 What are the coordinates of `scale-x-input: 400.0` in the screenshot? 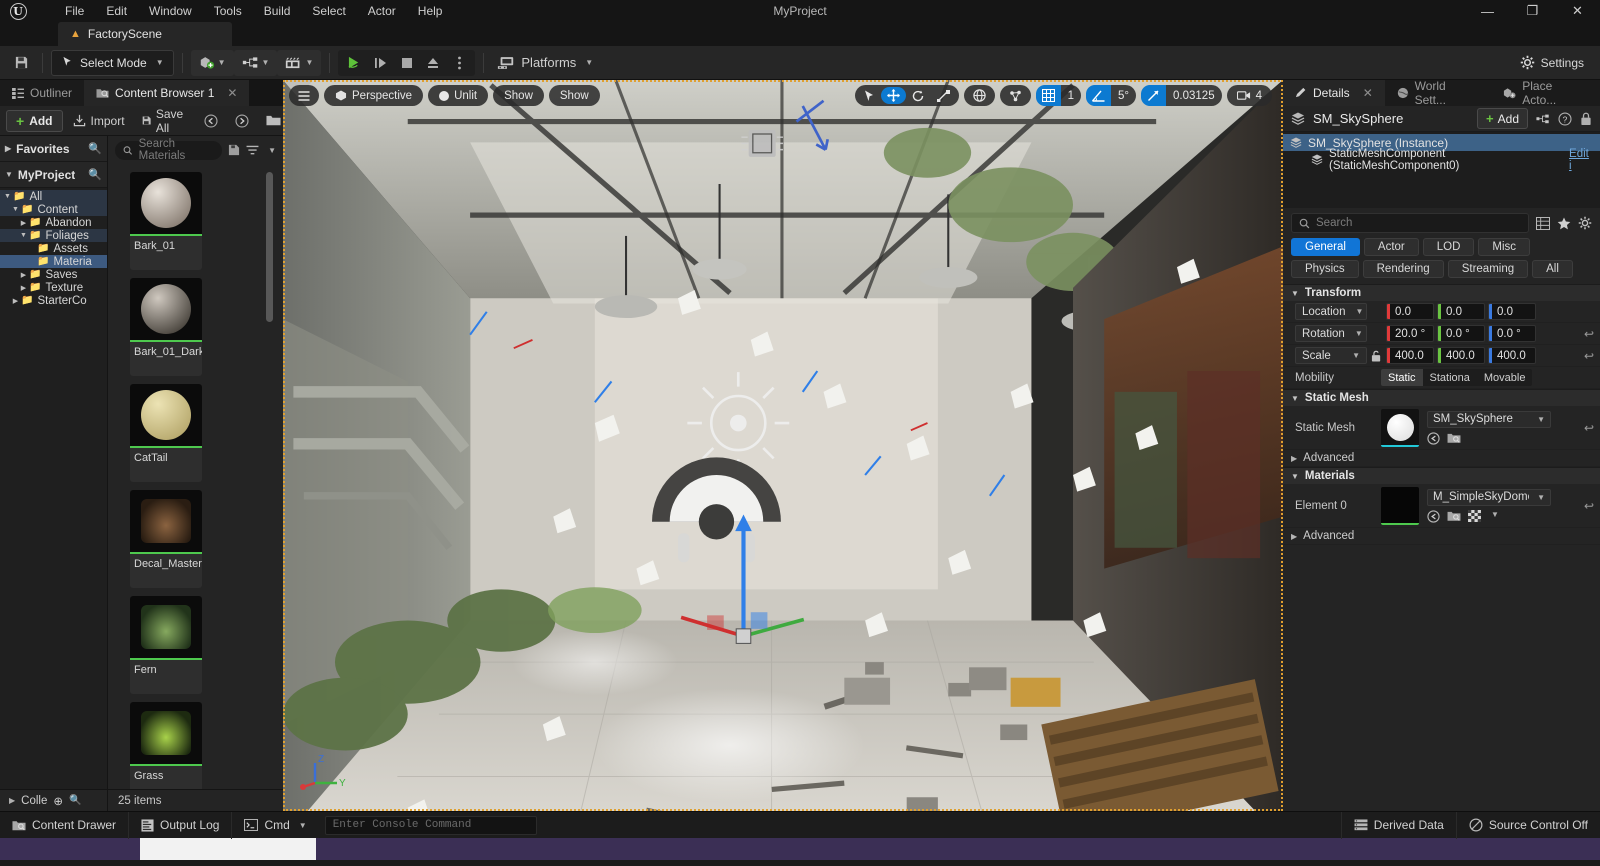 It's located at (1410, 355).